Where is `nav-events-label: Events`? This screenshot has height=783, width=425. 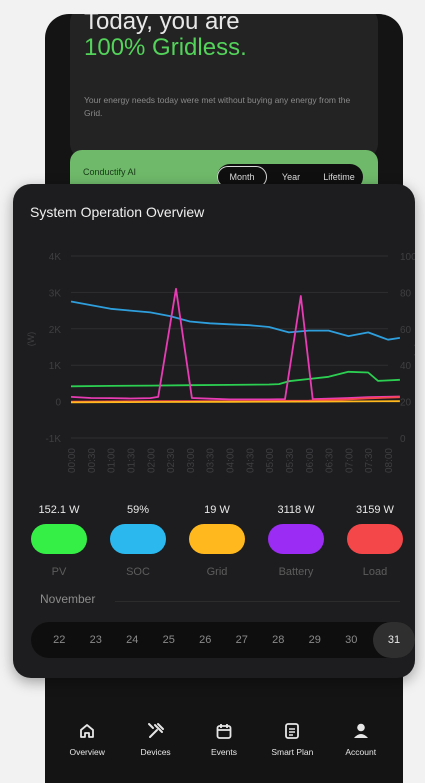 nav-events-label: Events is located at coordinates (223, 752).